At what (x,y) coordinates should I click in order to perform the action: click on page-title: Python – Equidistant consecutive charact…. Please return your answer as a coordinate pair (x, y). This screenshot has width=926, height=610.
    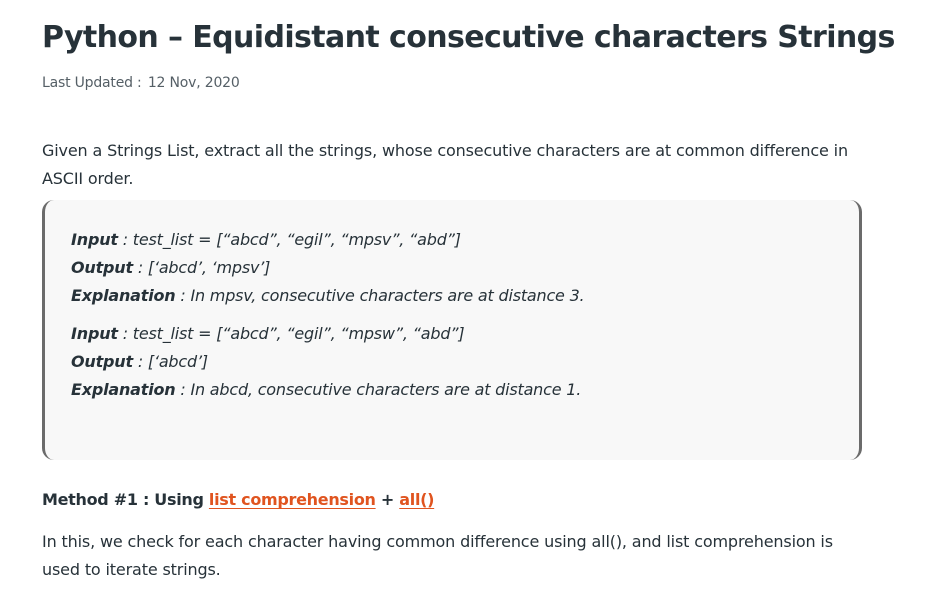
    Looking at the image, I should click on (468, 37).